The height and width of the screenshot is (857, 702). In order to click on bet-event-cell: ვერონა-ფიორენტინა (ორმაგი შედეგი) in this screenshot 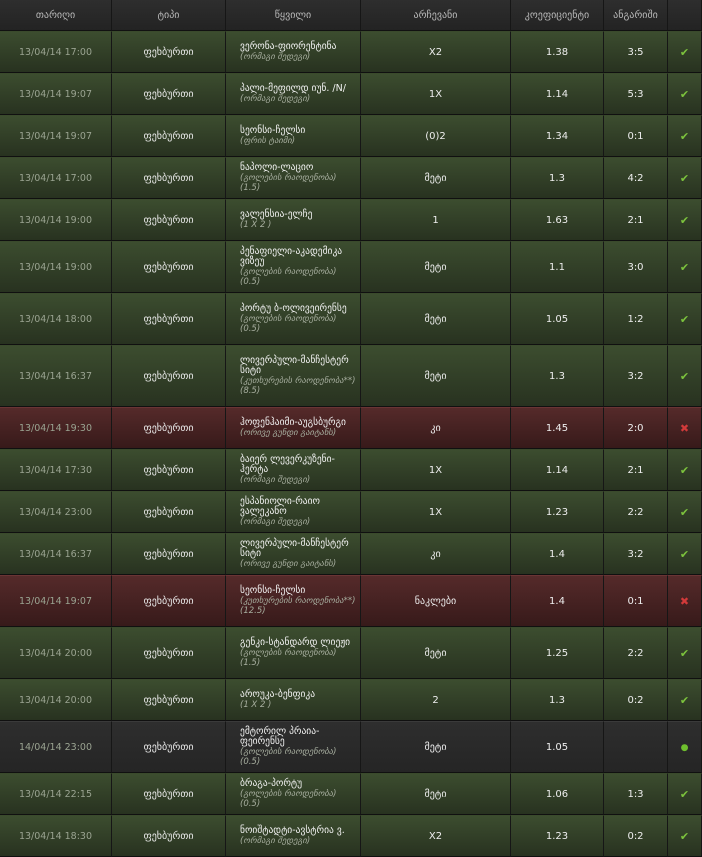, I will do `click(293, 52)`.